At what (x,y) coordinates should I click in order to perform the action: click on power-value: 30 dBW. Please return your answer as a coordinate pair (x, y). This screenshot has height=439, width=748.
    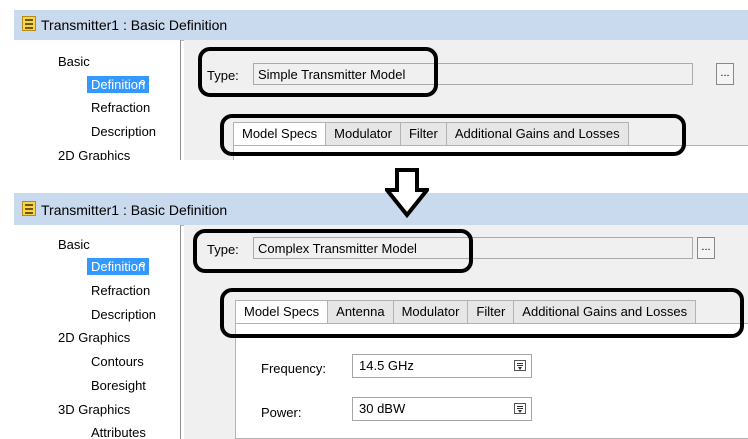
    Looking at the image, I should click on (382, 408).